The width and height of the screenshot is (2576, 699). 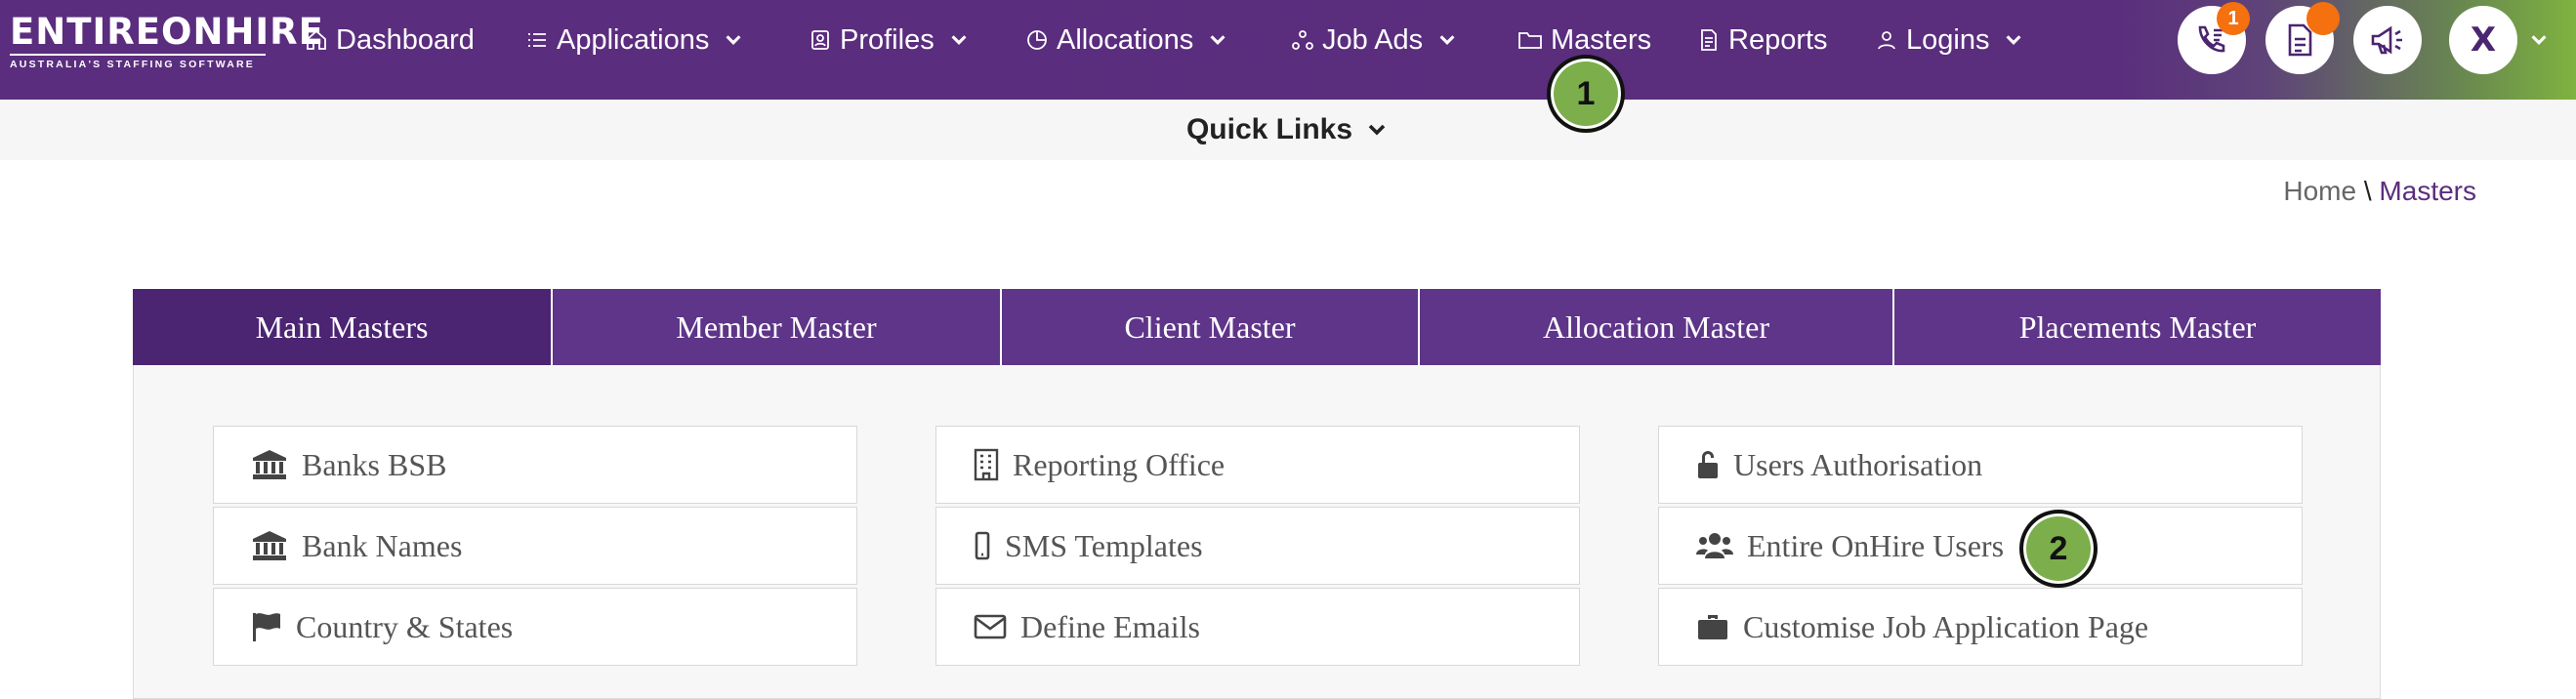 What do you see at coordinates (1269, 129) in the screenshot?
I see `quick-links-label: Quick Links` at bounding box center [1269, 129].